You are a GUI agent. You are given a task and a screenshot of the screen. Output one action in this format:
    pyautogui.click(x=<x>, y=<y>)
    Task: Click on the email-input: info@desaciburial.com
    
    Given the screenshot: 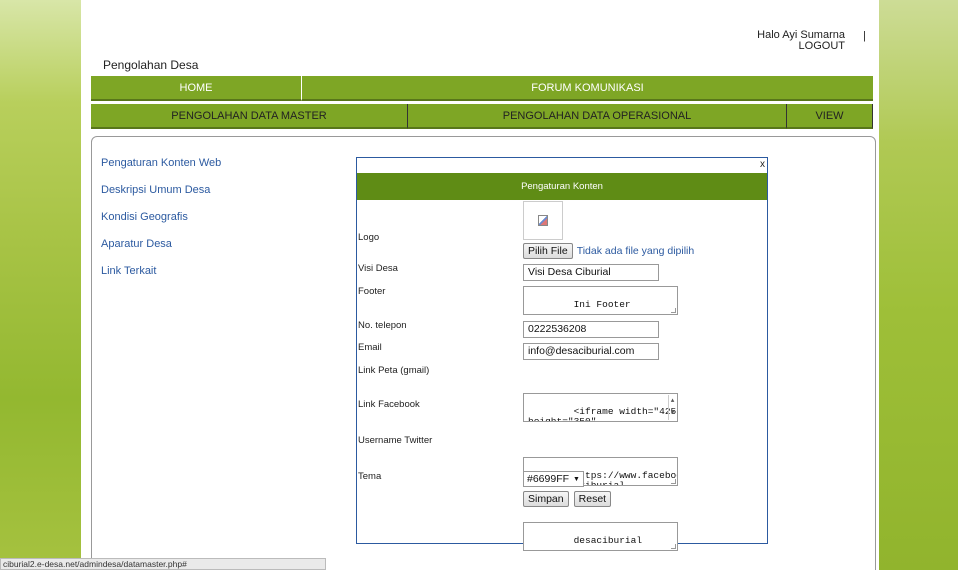 What is the action you would take?
    pyautogui.click(x=591, y=351)
    